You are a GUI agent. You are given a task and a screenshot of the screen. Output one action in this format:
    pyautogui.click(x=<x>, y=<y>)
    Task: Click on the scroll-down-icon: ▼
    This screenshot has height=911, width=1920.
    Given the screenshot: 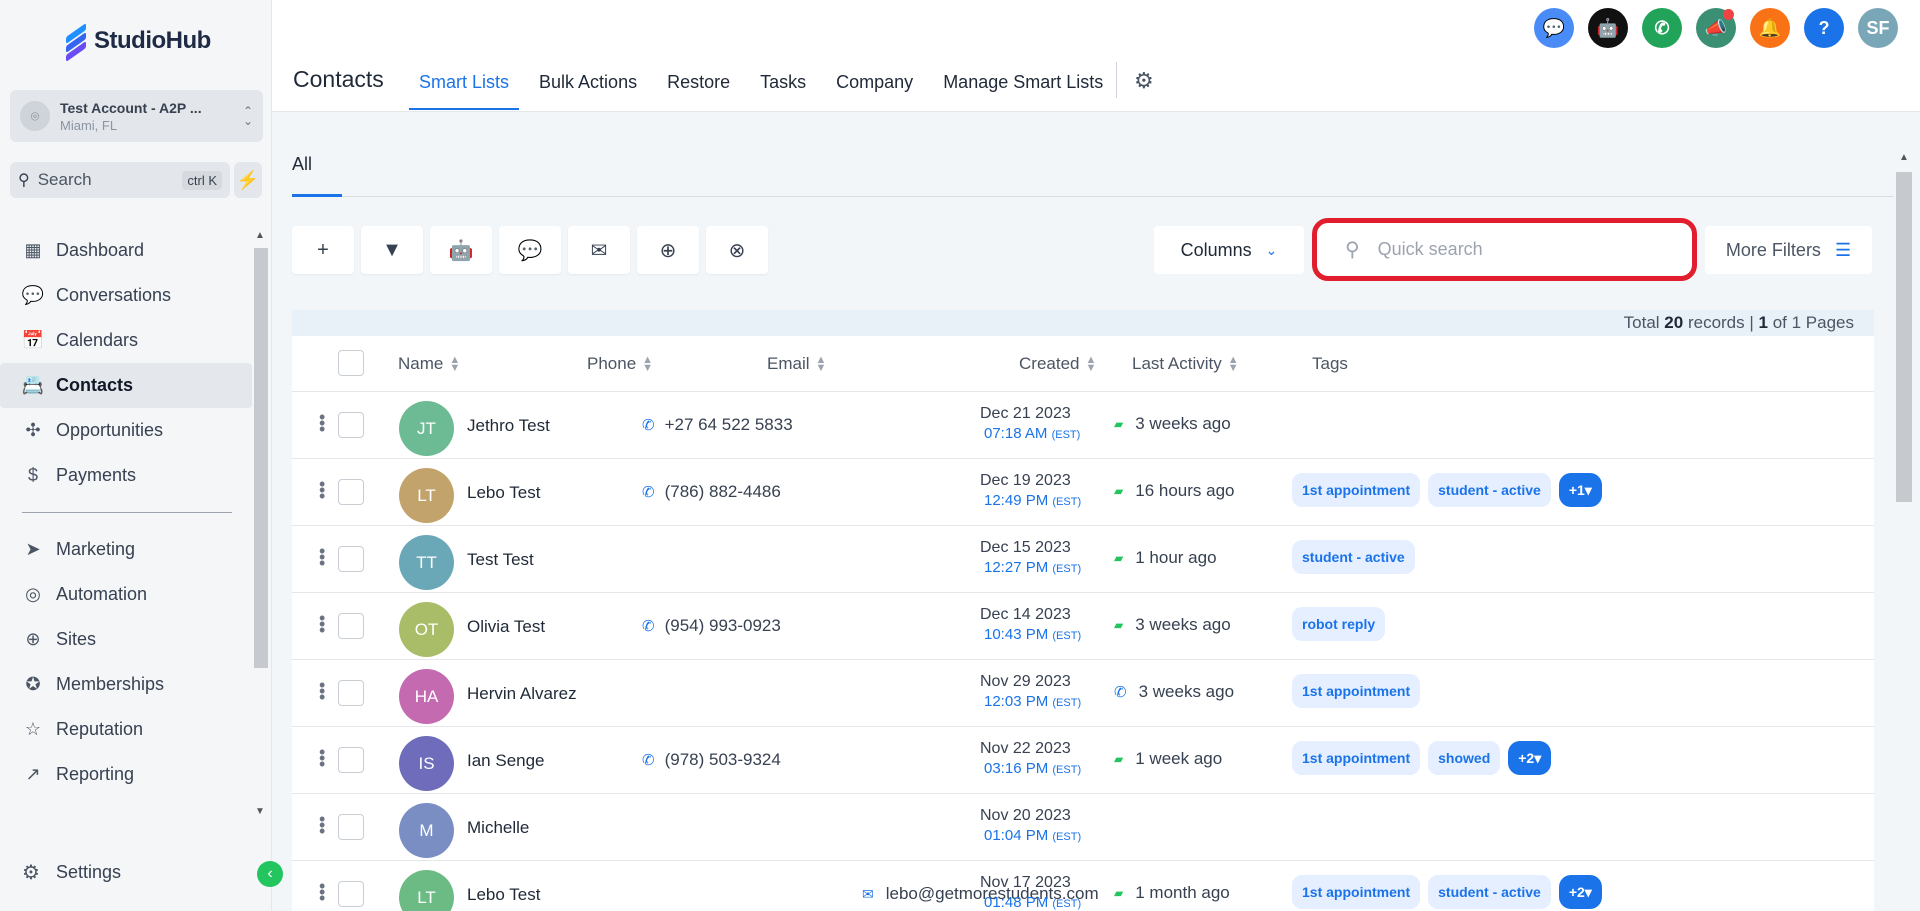 What is the action you would take?
    pyautogui.click(x=260, y=811)
    